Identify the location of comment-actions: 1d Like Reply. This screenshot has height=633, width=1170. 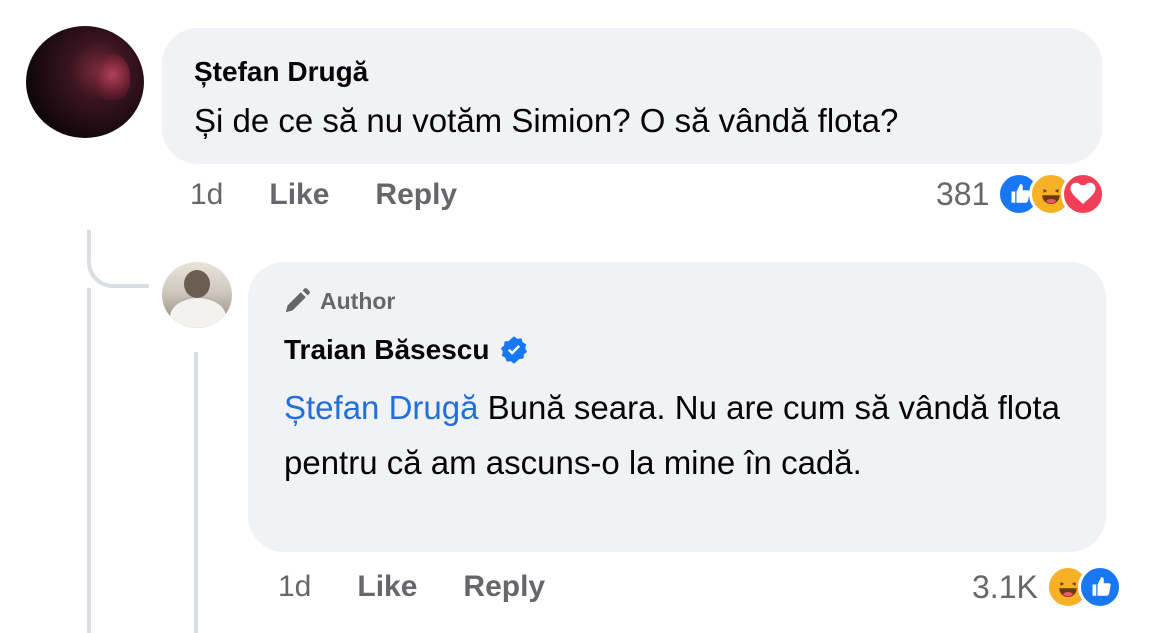
(323, 195).